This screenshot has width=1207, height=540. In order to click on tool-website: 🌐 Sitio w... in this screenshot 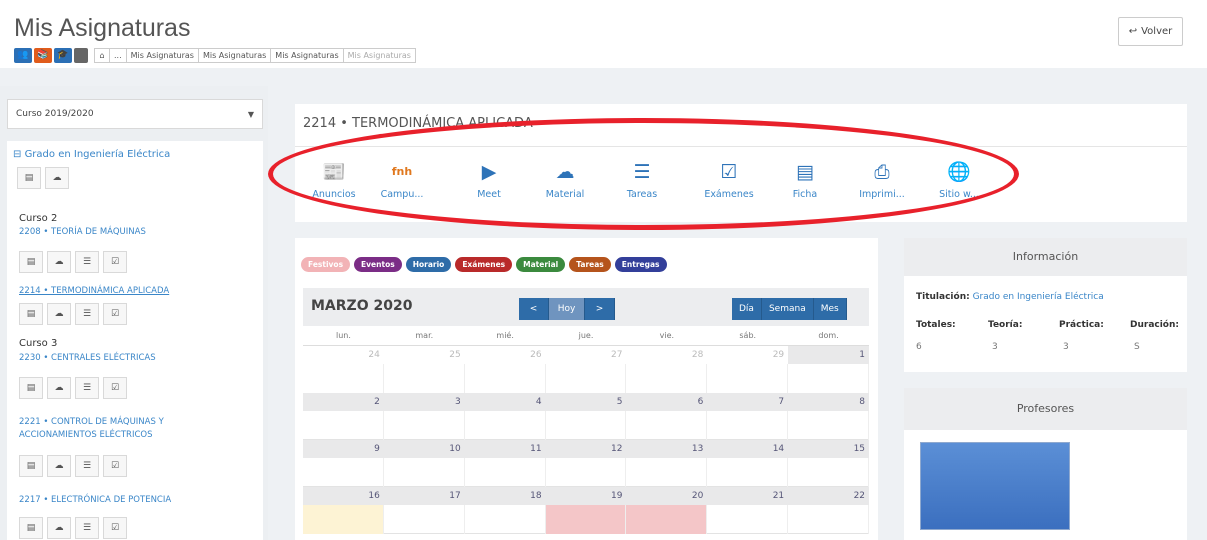, I will do `click(959, 180)`.